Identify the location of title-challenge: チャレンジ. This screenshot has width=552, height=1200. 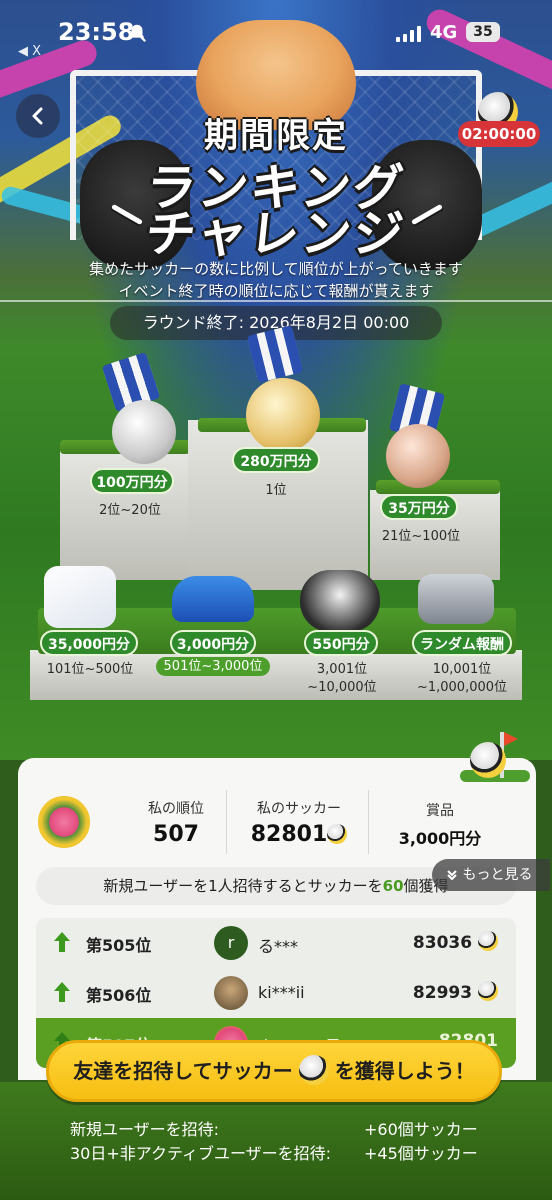
(275, 234).